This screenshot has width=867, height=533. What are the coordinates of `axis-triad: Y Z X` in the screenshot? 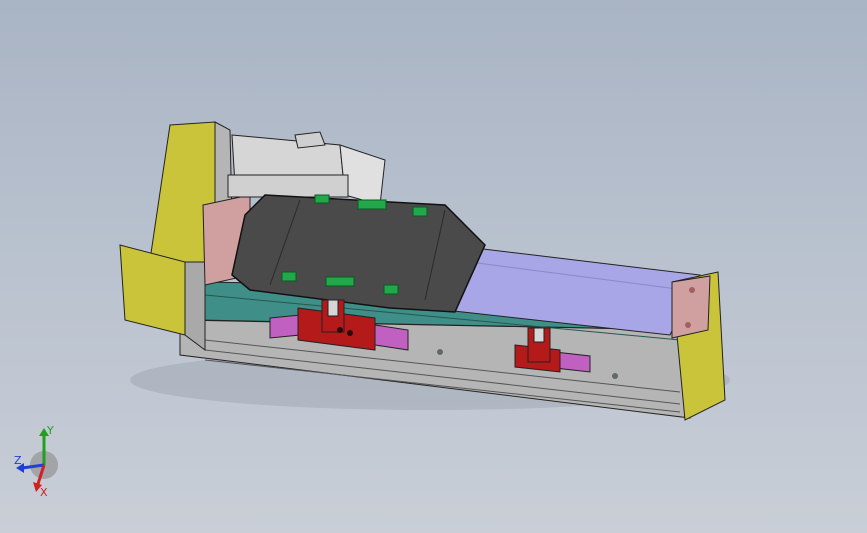 It's located at (44, 460).